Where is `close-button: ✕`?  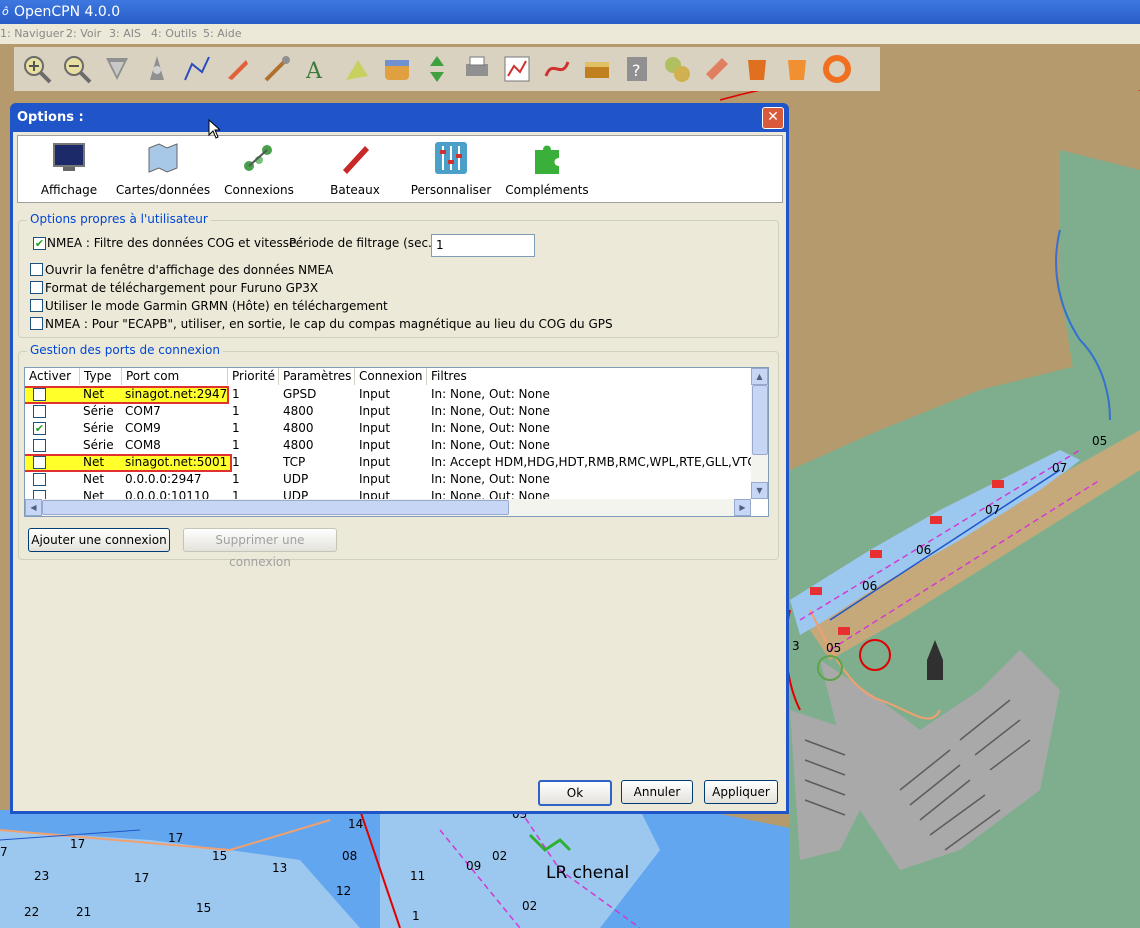
close-button: ✕ is located at coordinates (773, 118).